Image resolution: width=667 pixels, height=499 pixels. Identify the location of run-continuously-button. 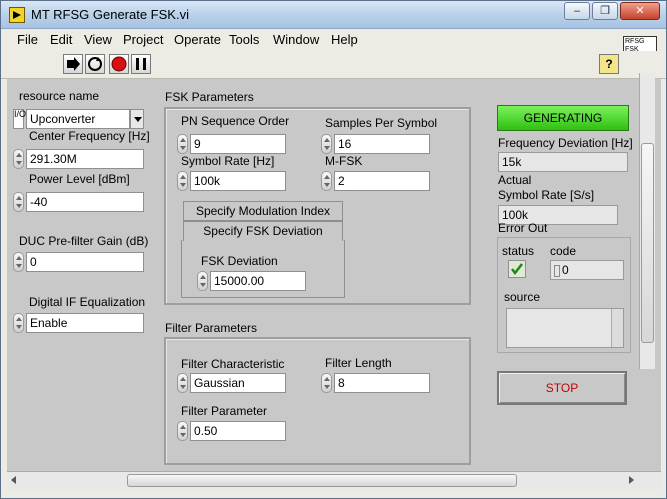
(95, 64).